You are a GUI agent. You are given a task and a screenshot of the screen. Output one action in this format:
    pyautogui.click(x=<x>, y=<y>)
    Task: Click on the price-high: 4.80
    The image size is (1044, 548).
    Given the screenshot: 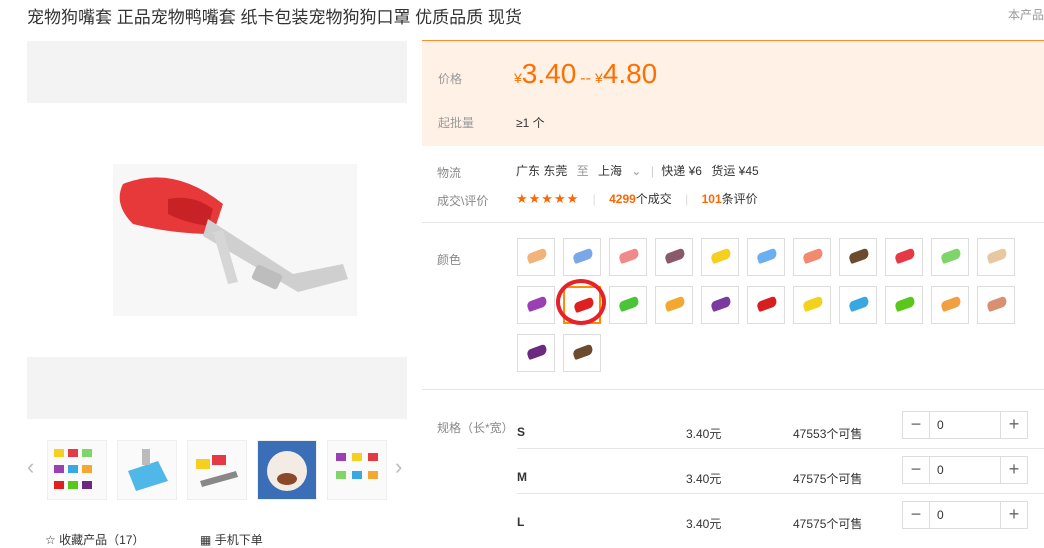 What is the action you would take?
    pyautogui.click(x=630, y=73)
    